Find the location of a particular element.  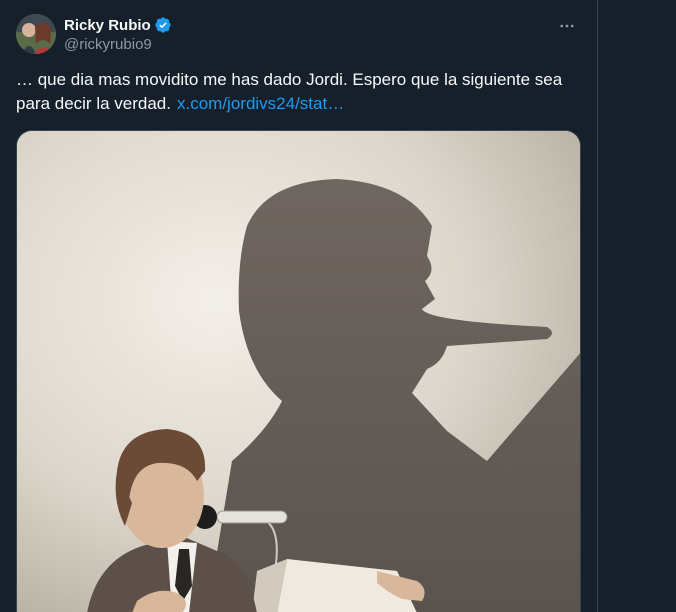

right-panel is located at coordinates (637, 306).